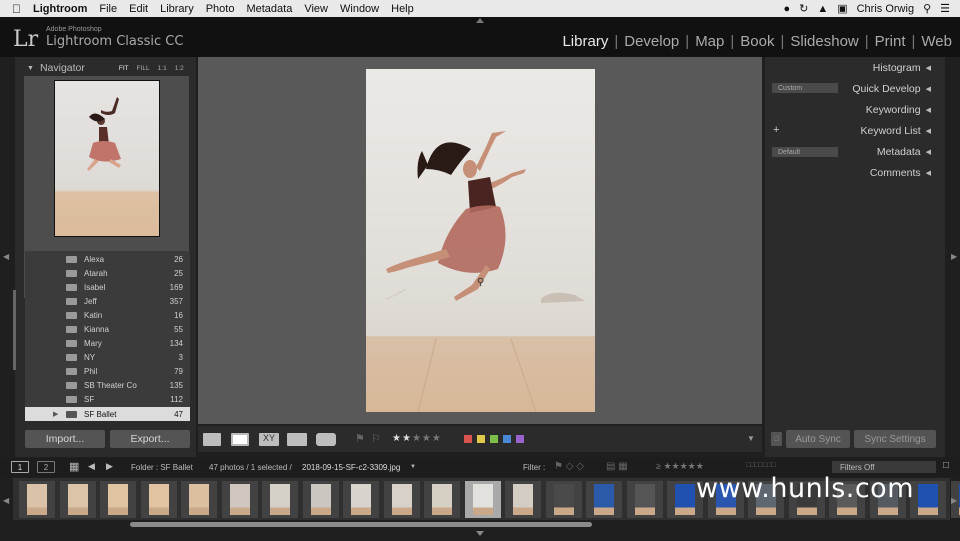 The image size is (960, 541). I want to click on zoom-ratio: 1:2, so click(179, 68).